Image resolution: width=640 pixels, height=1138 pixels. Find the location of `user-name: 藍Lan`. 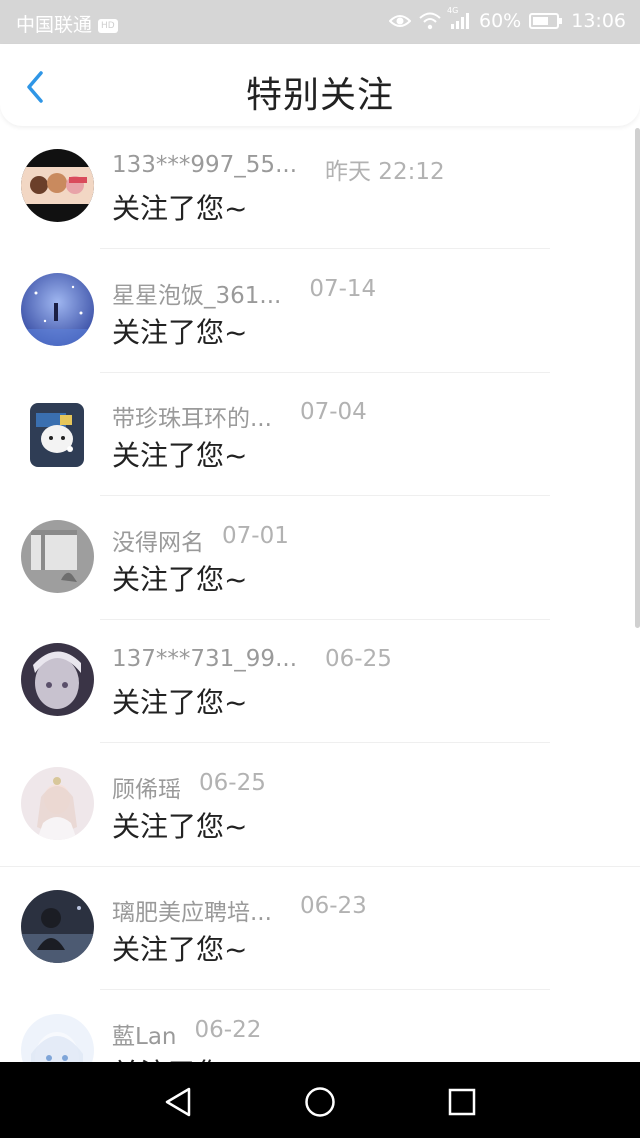

user-name: 藍Lan is located at coordinates (144, 1034).